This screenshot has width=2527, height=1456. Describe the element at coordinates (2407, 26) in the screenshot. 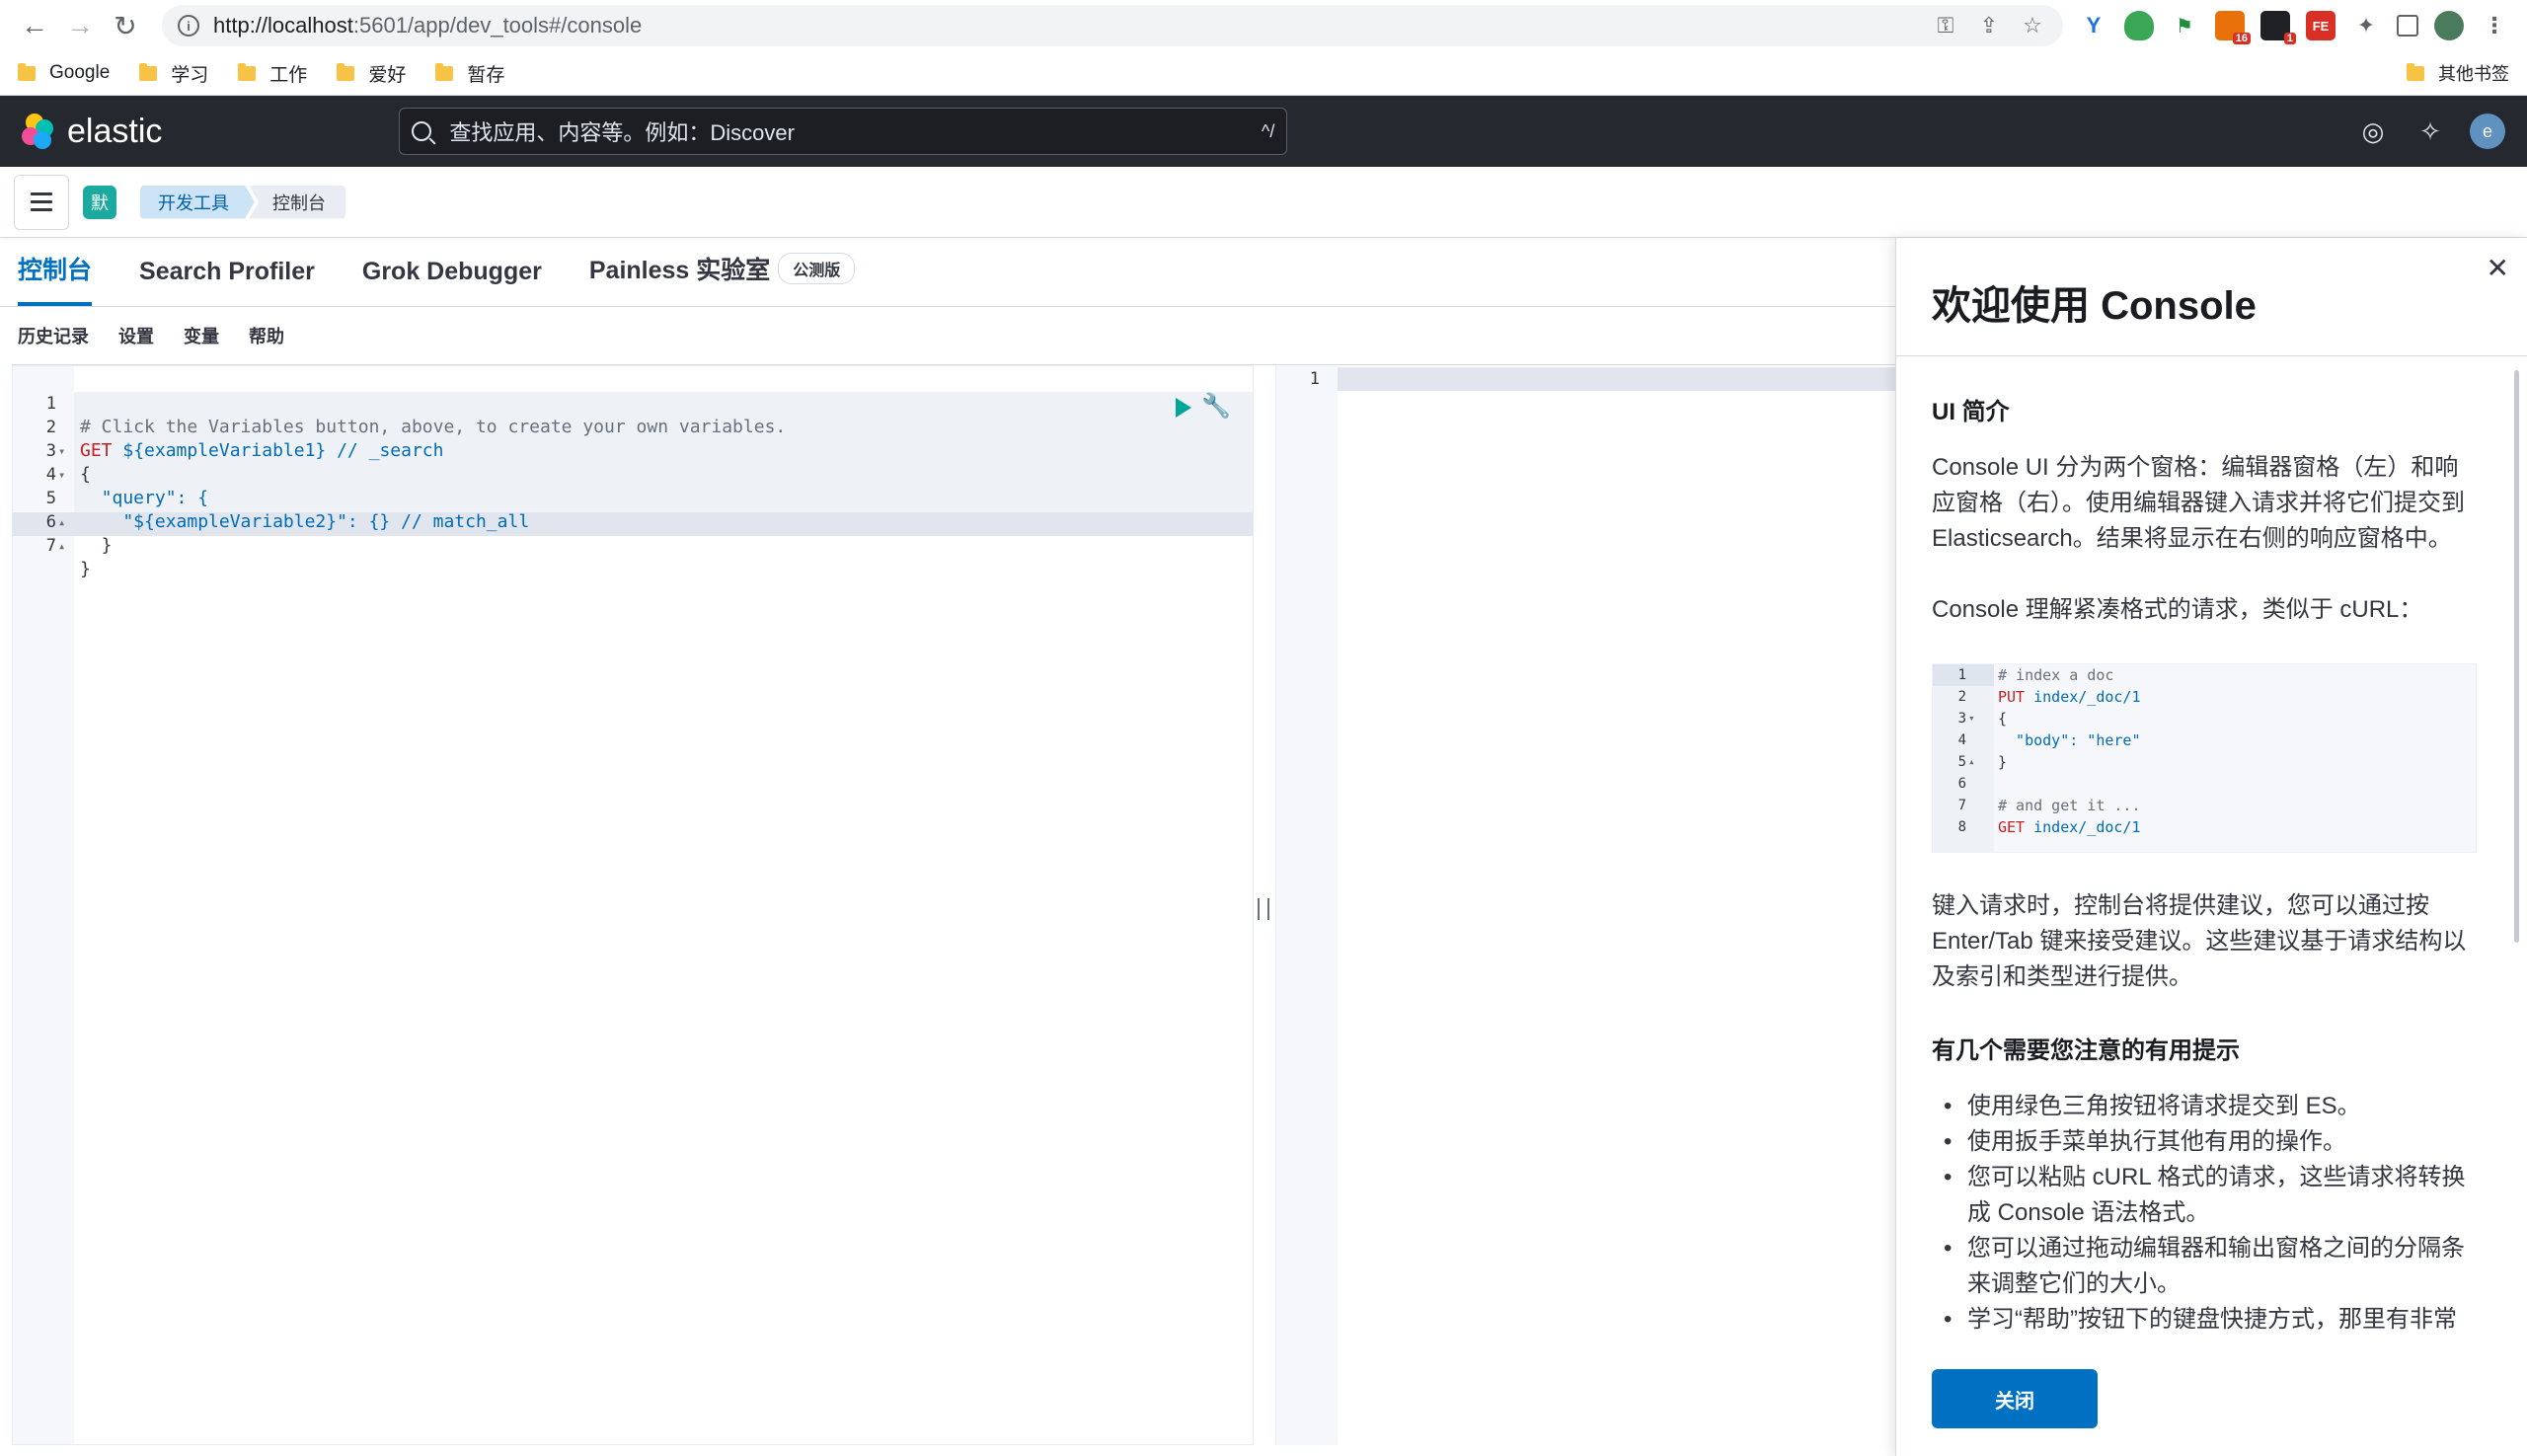

I see `side-panel-icon` at that location.